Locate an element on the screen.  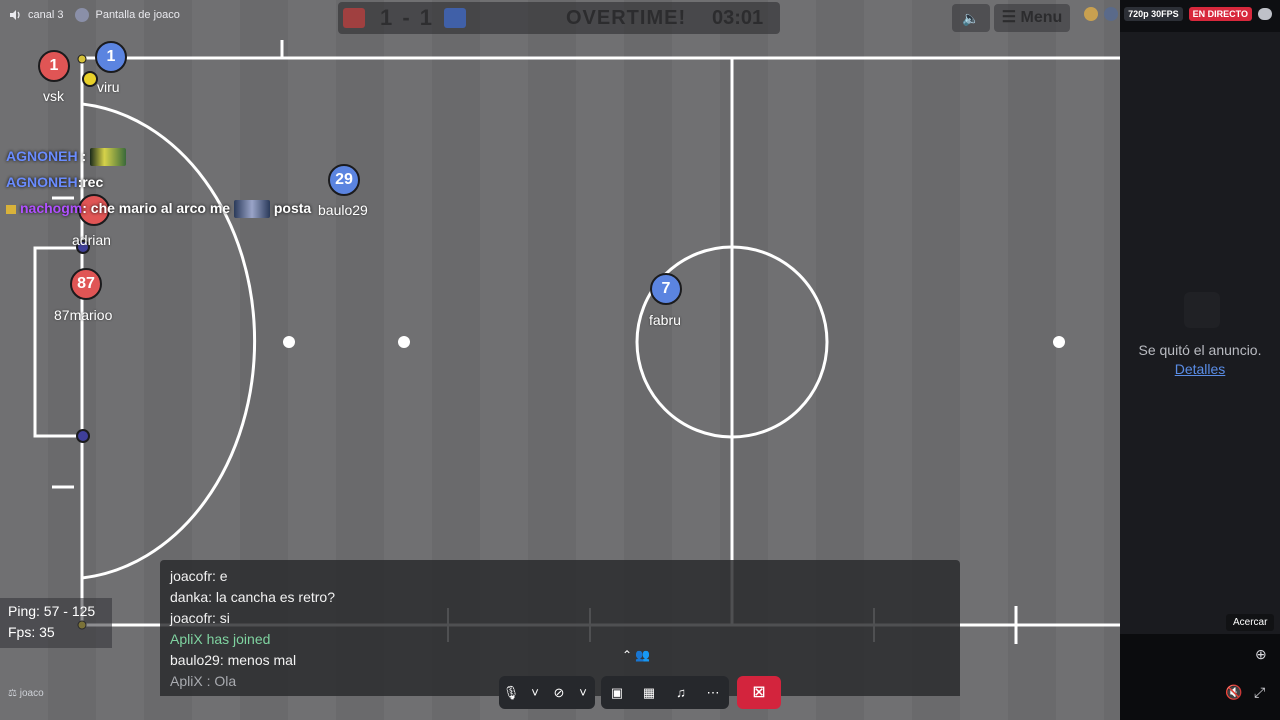
soundboard-icon: ♫ is located at coordinates (681, 692).